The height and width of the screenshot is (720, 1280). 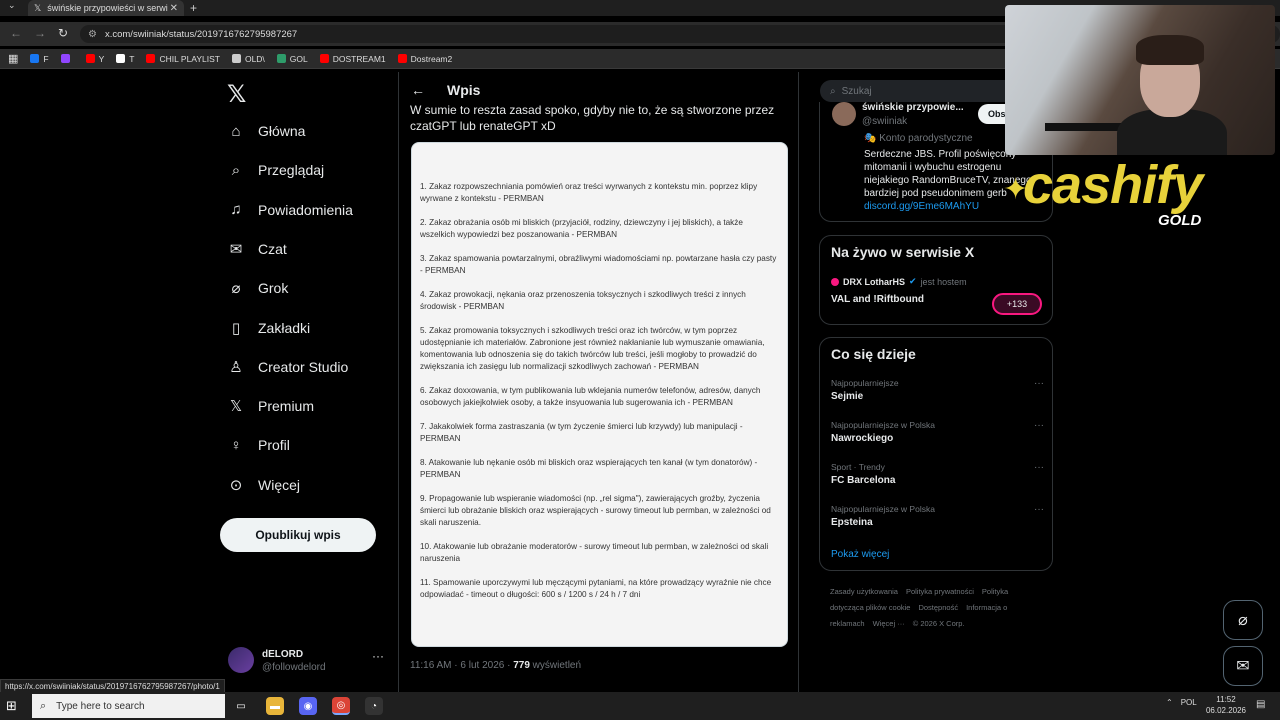 I want to click on back-arrow-icon: ←, so click(x=418, y=90).